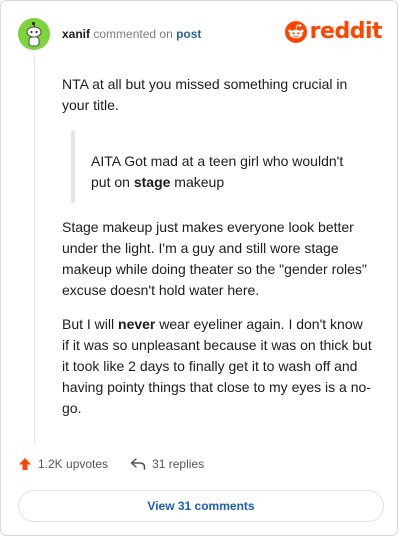  Describe the element at coordinates (188, 34) in the screenshot. I see `post-link: post` at that location.